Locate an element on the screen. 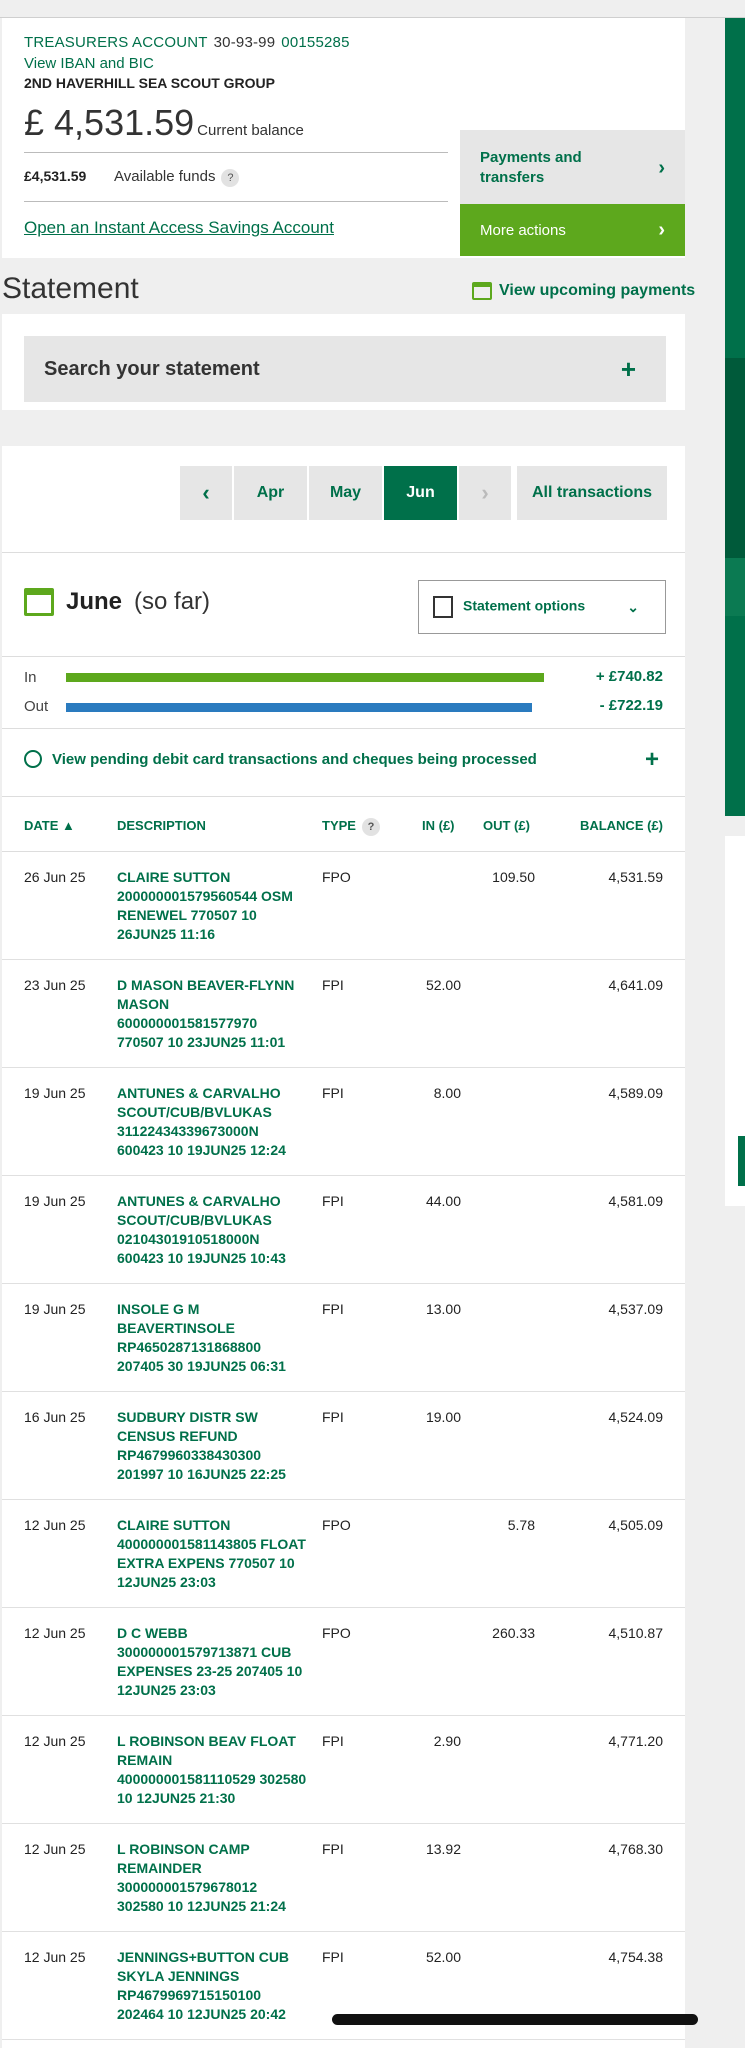  col-date-header: DATE ▲ is located at coordinates (49, 825).